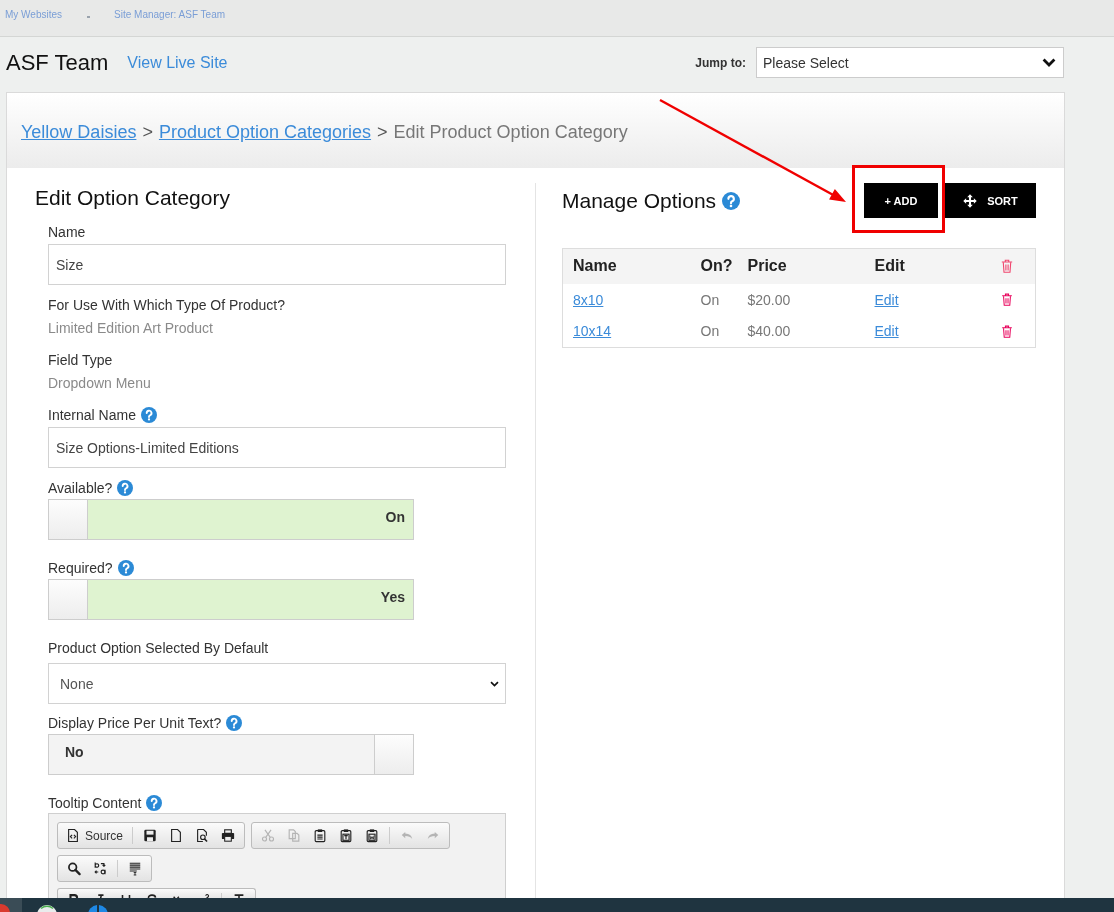 The image size is (1114, 912). What do you see at coordinates (714, 266) in the screenshot?
I see `column-header: On?` at bounding box center [714, 266].